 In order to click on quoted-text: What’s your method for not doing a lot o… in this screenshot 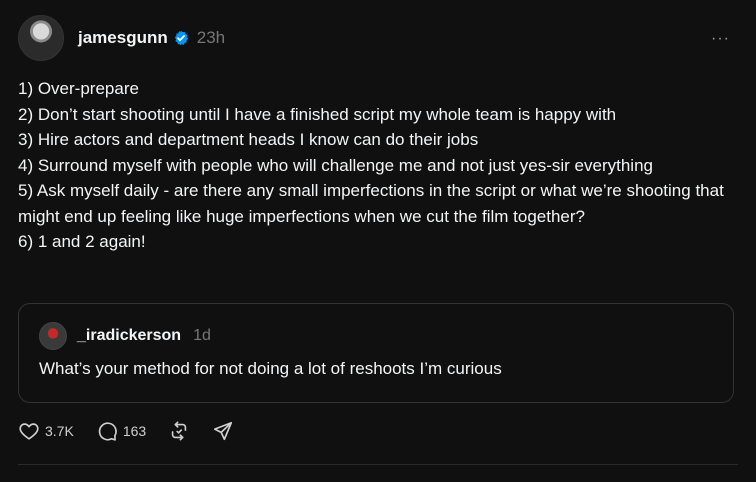, I will do `click(270, 368)`.